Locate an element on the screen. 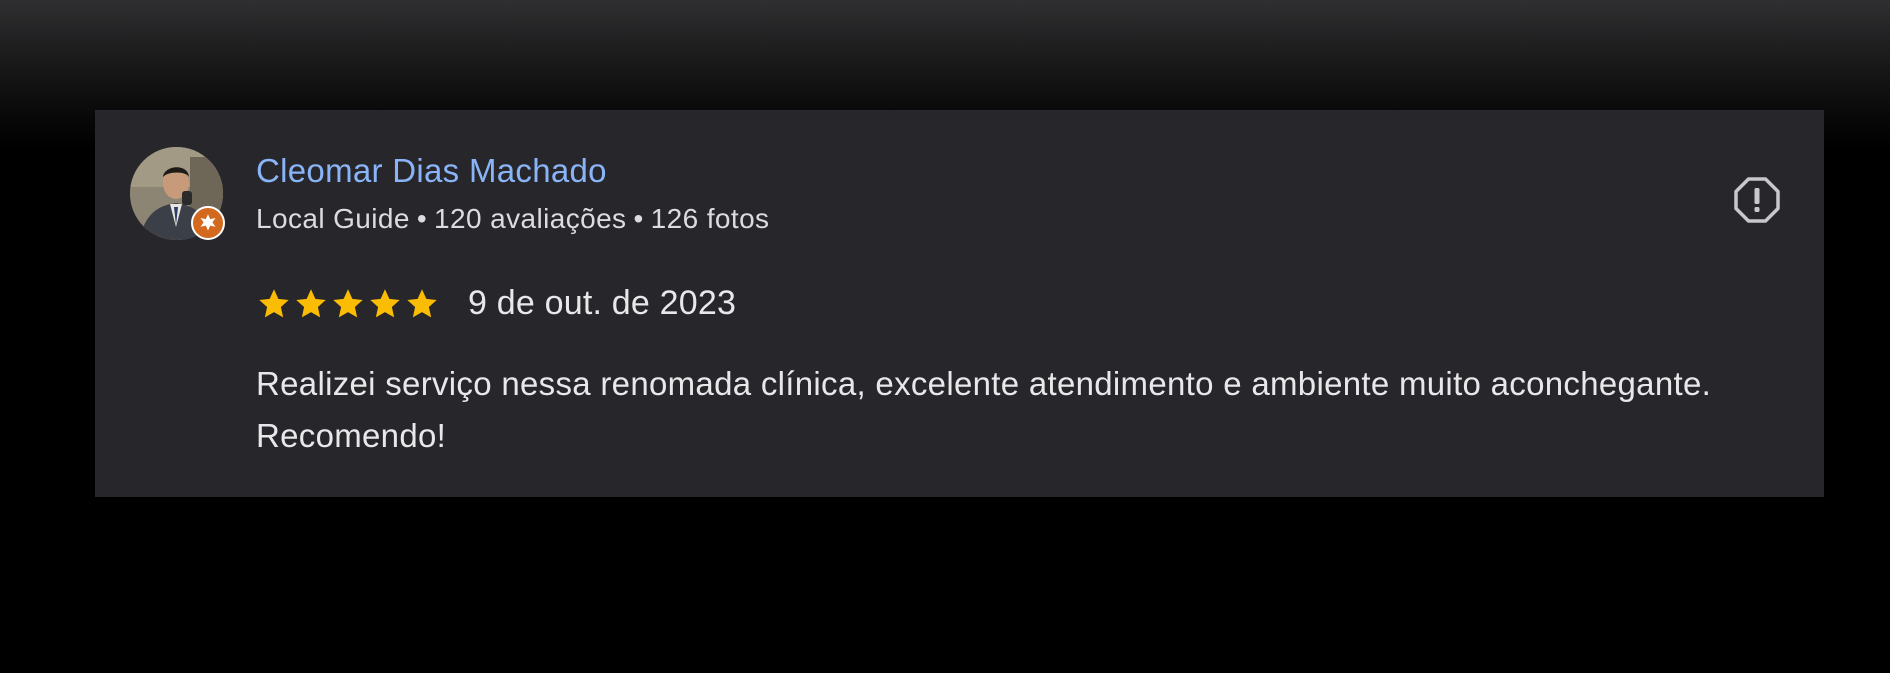  reviews-count: 120 avaliações is located at coordinates (530, 218).